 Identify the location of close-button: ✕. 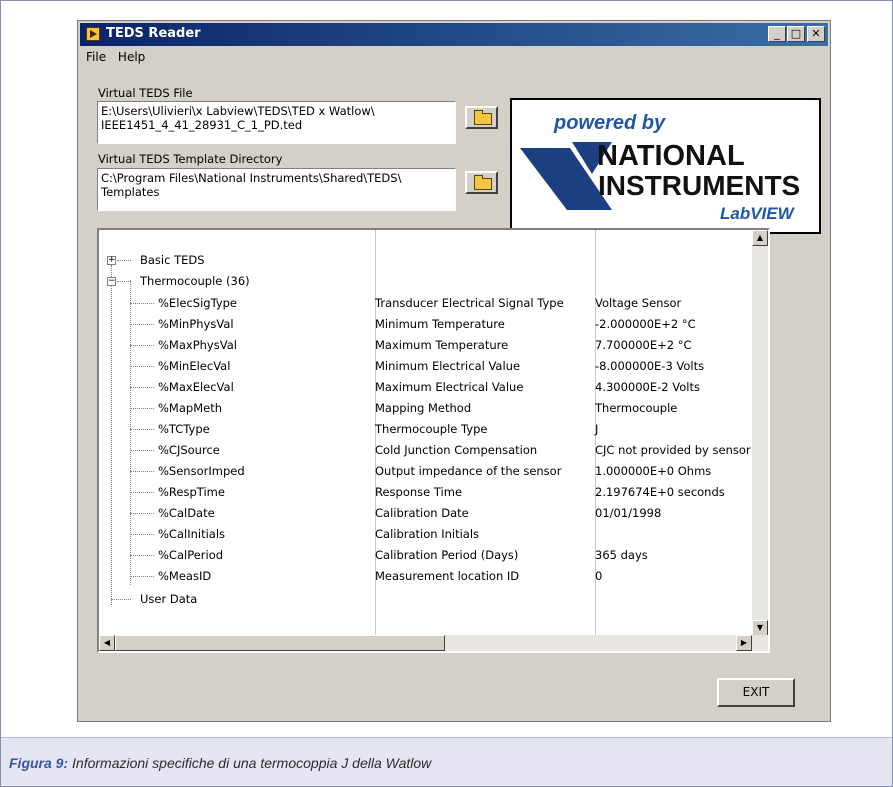
(816, 34).